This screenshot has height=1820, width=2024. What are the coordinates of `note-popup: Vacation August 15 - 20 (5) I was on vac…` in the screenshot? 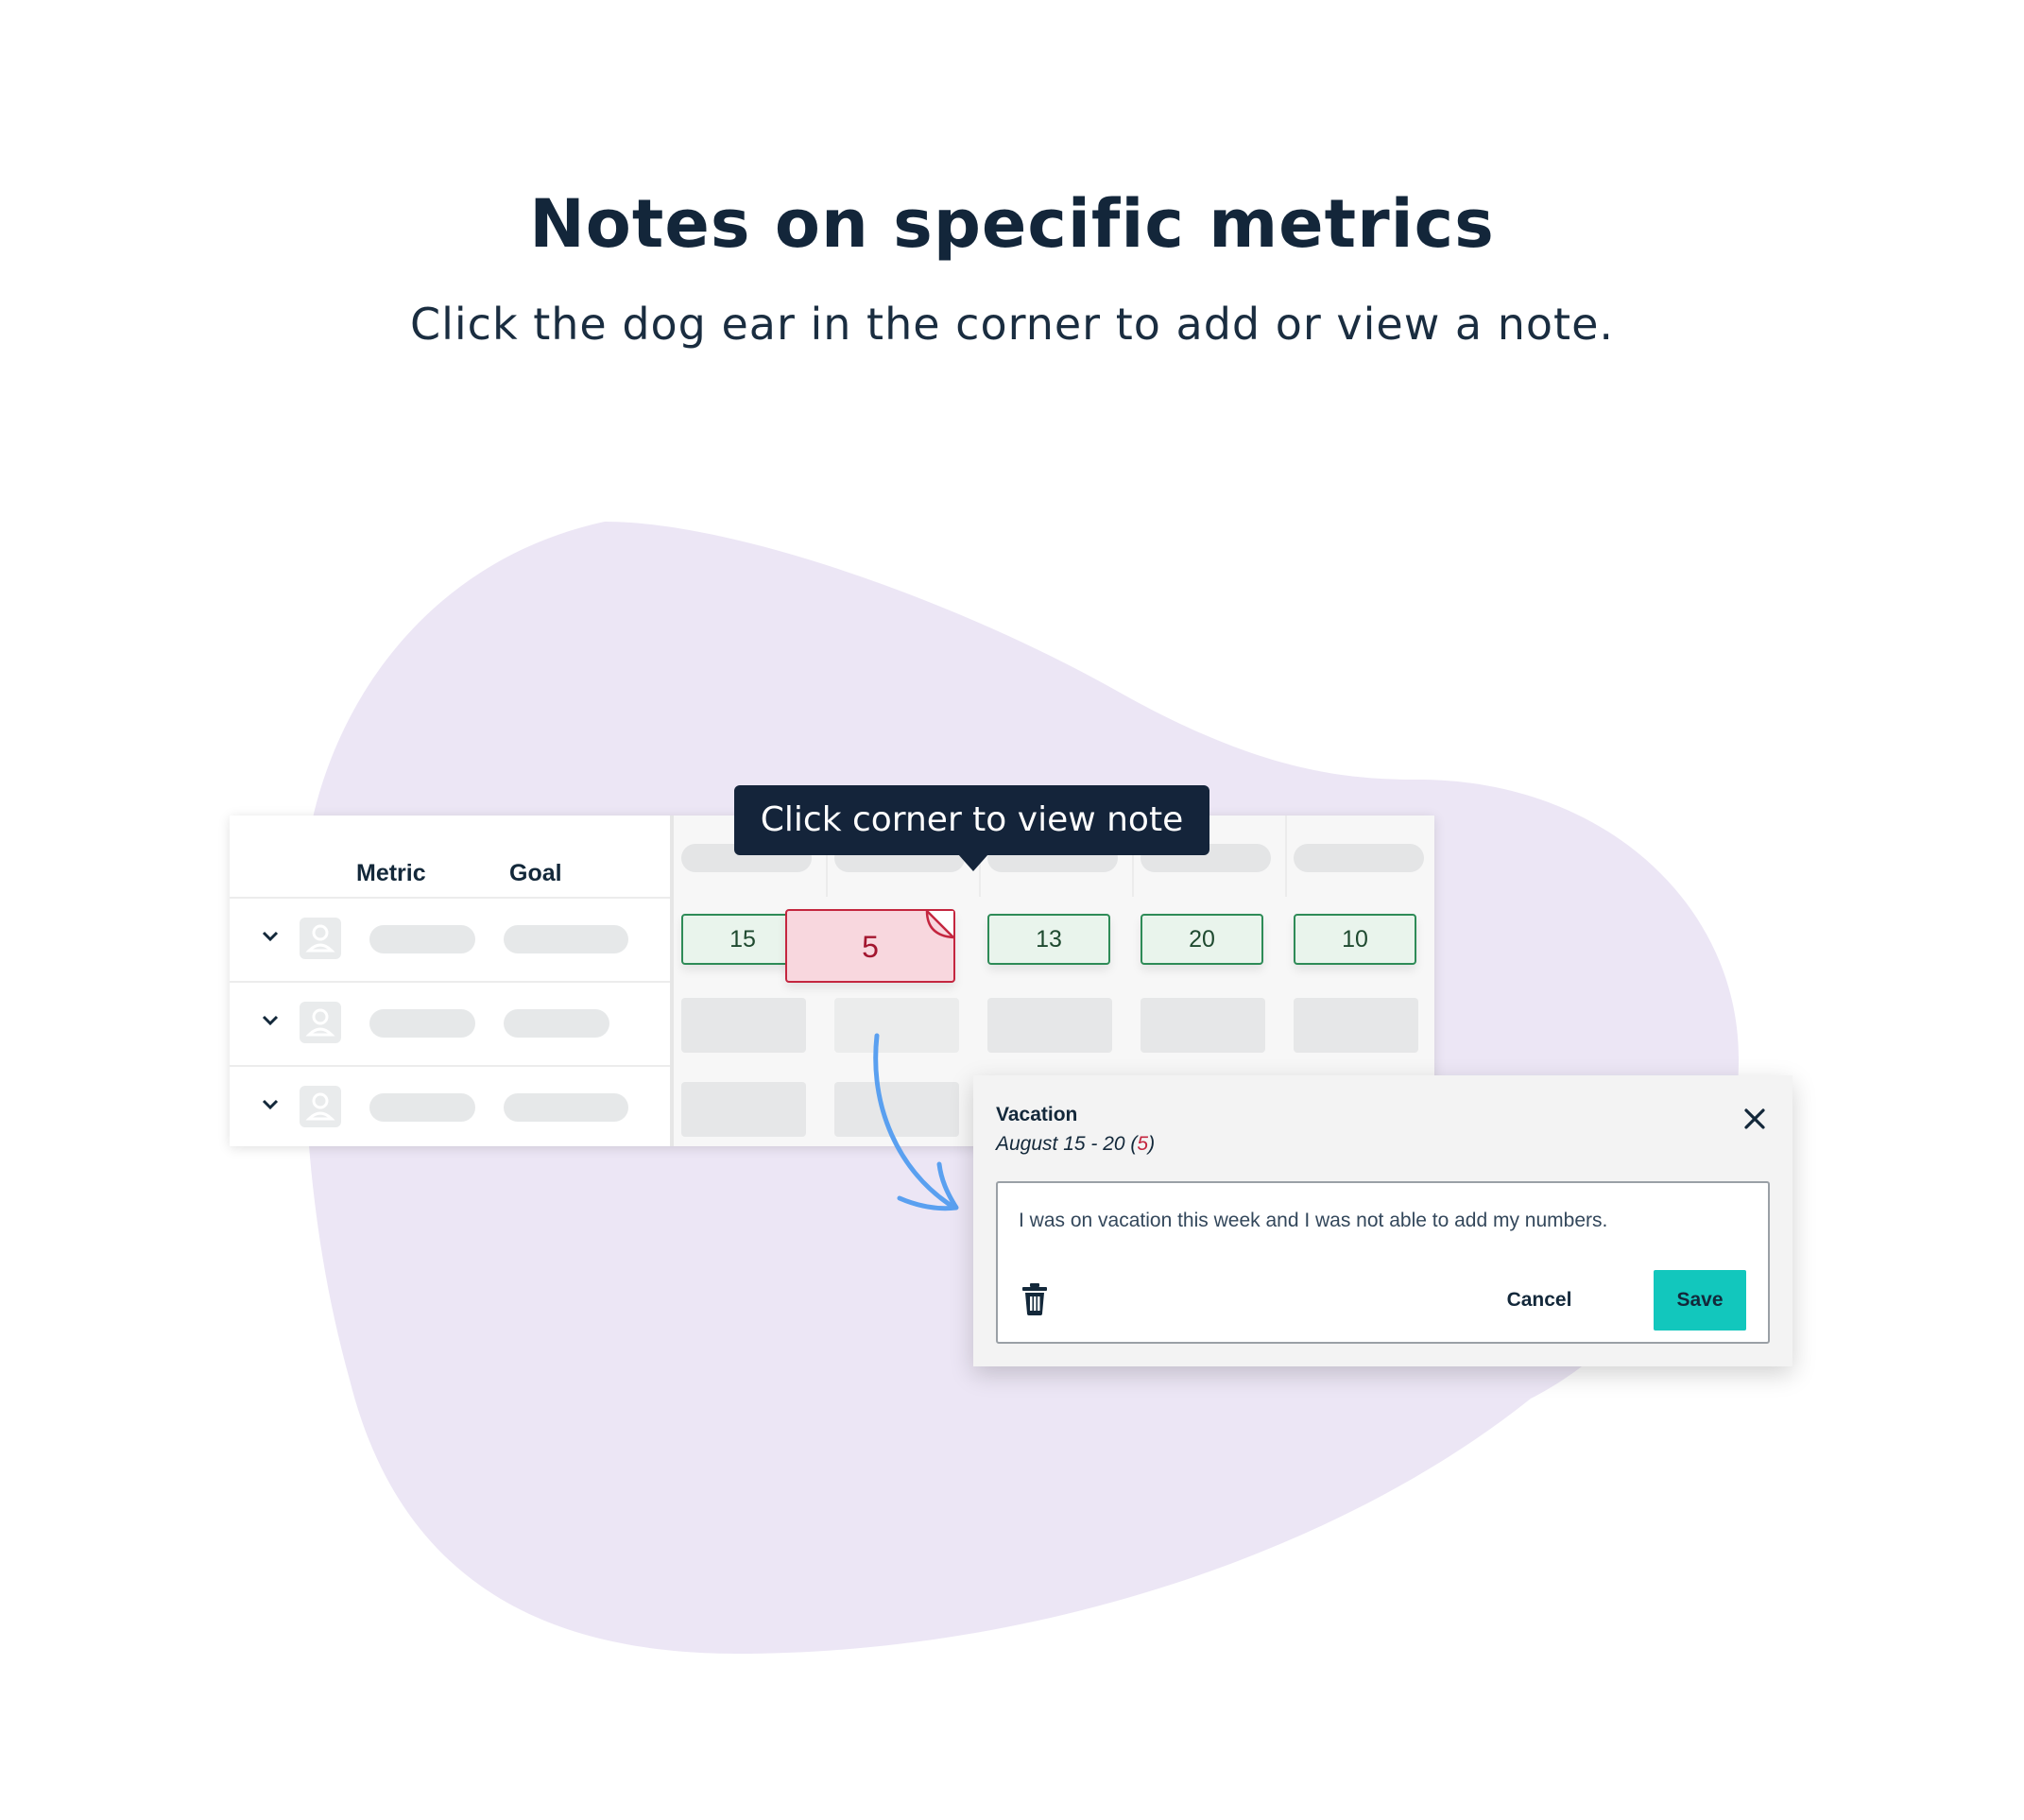 It's located at (1382, 1220).